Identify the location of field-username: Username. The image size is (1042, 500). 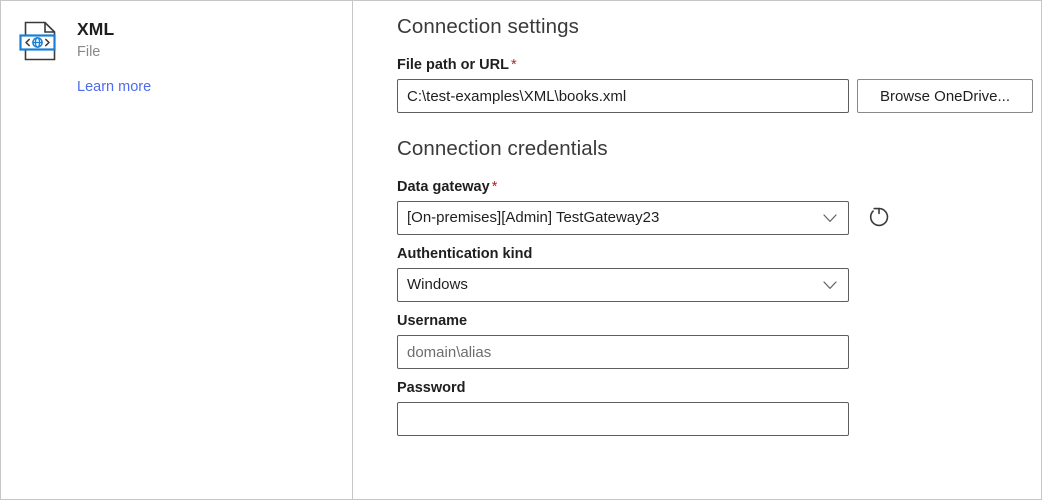
(719, 340).